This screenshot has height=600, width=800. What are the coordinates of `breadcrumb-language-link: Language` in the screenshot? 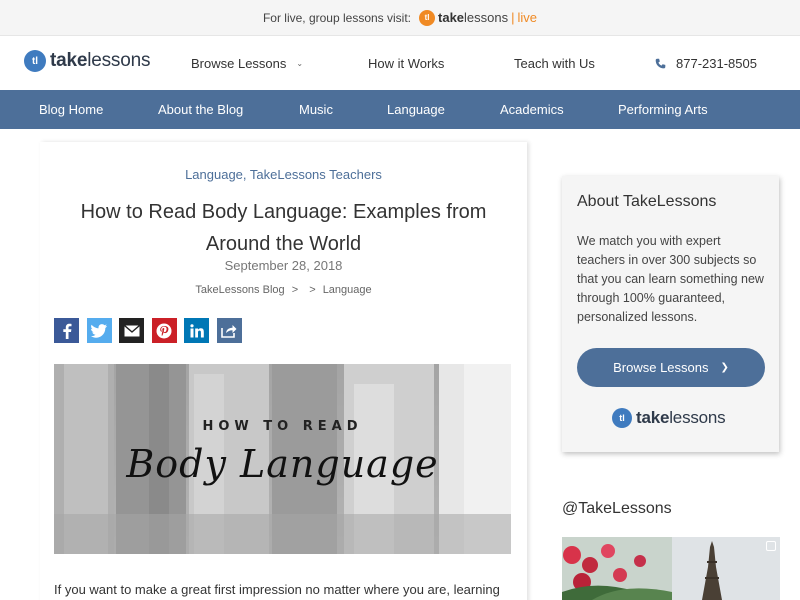 It's located at (347, 290).